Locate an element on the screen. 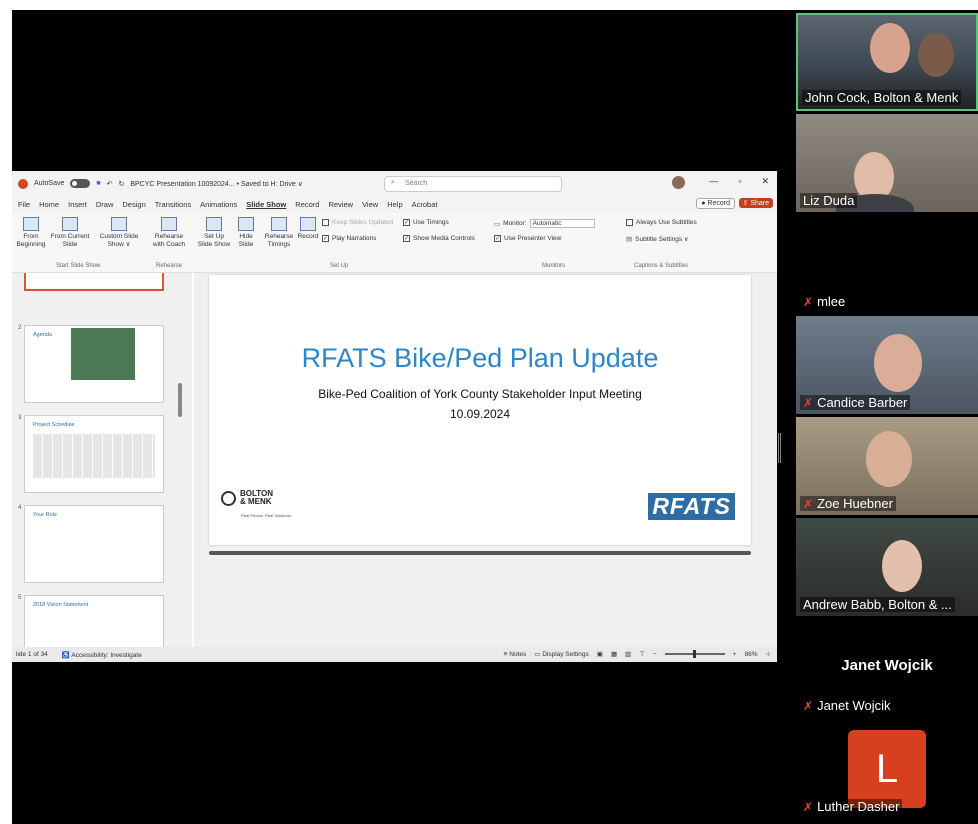 The image size is (978, 824). slide-scrollbar is located at coordinates (480, 553).